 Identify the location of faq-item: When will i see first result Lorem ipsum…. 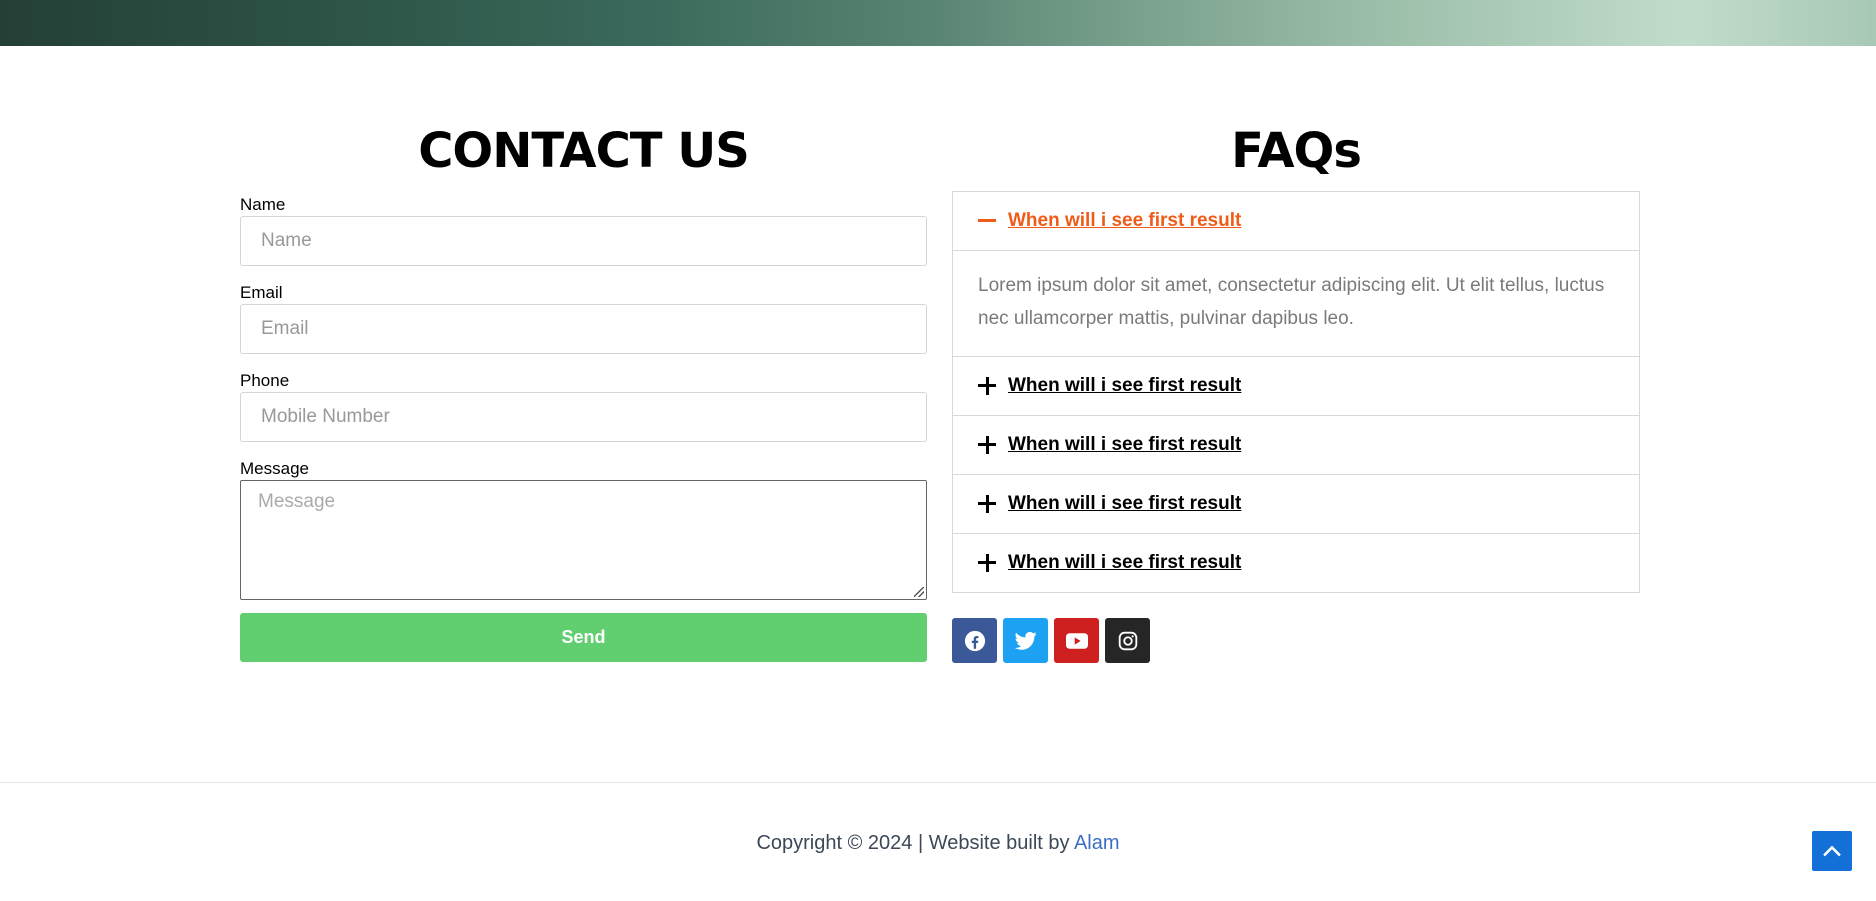
(1296, 274).